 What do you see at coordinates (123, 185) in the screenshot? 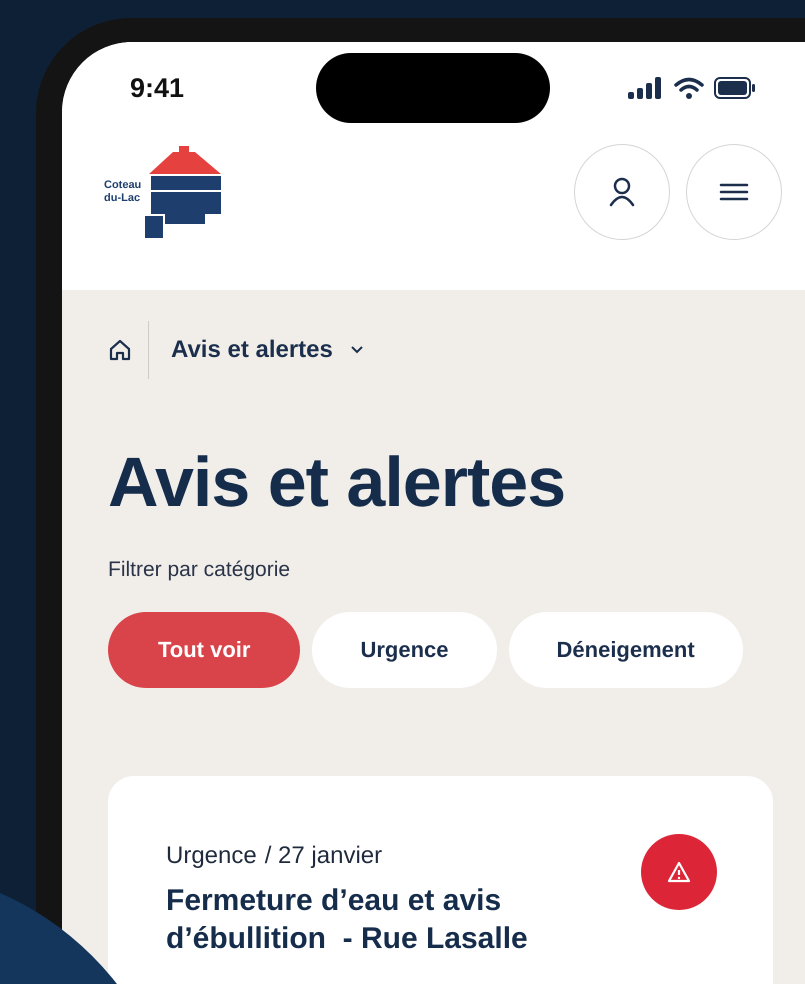
I see `logo-text: Coteau` at bounding box center [123, 185].